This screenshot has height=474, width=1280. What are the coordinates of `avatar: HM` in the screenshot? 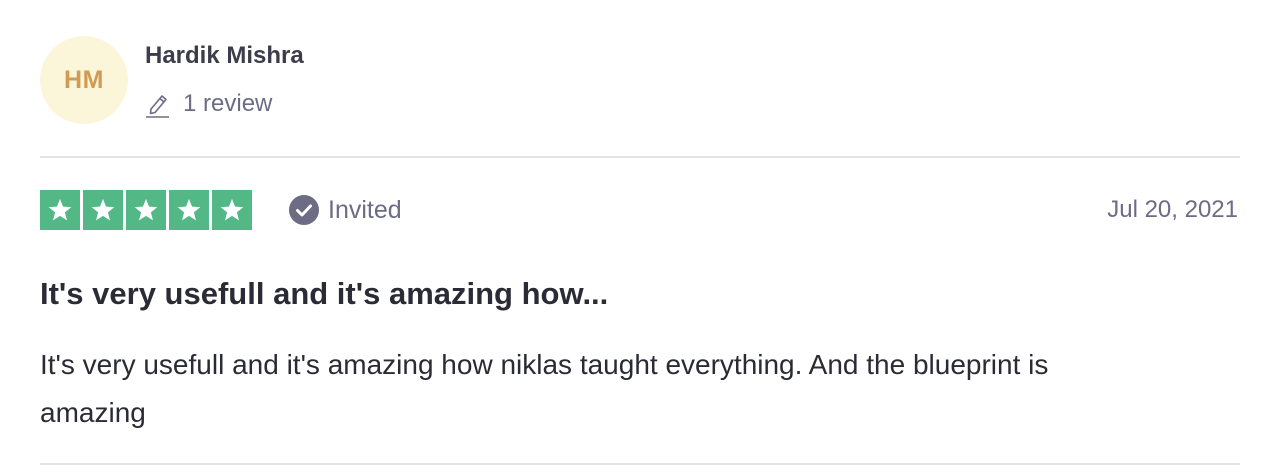 It's located at (84, 80).